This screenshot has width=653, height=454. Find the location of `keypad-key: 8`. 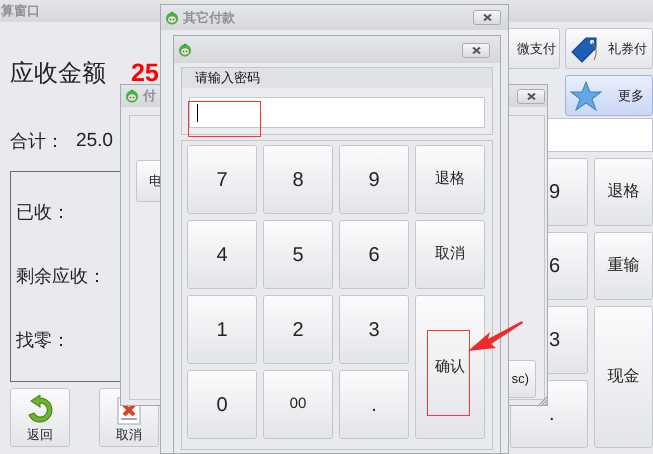

keypad-key: 8 is located at coordinates (298, 179).